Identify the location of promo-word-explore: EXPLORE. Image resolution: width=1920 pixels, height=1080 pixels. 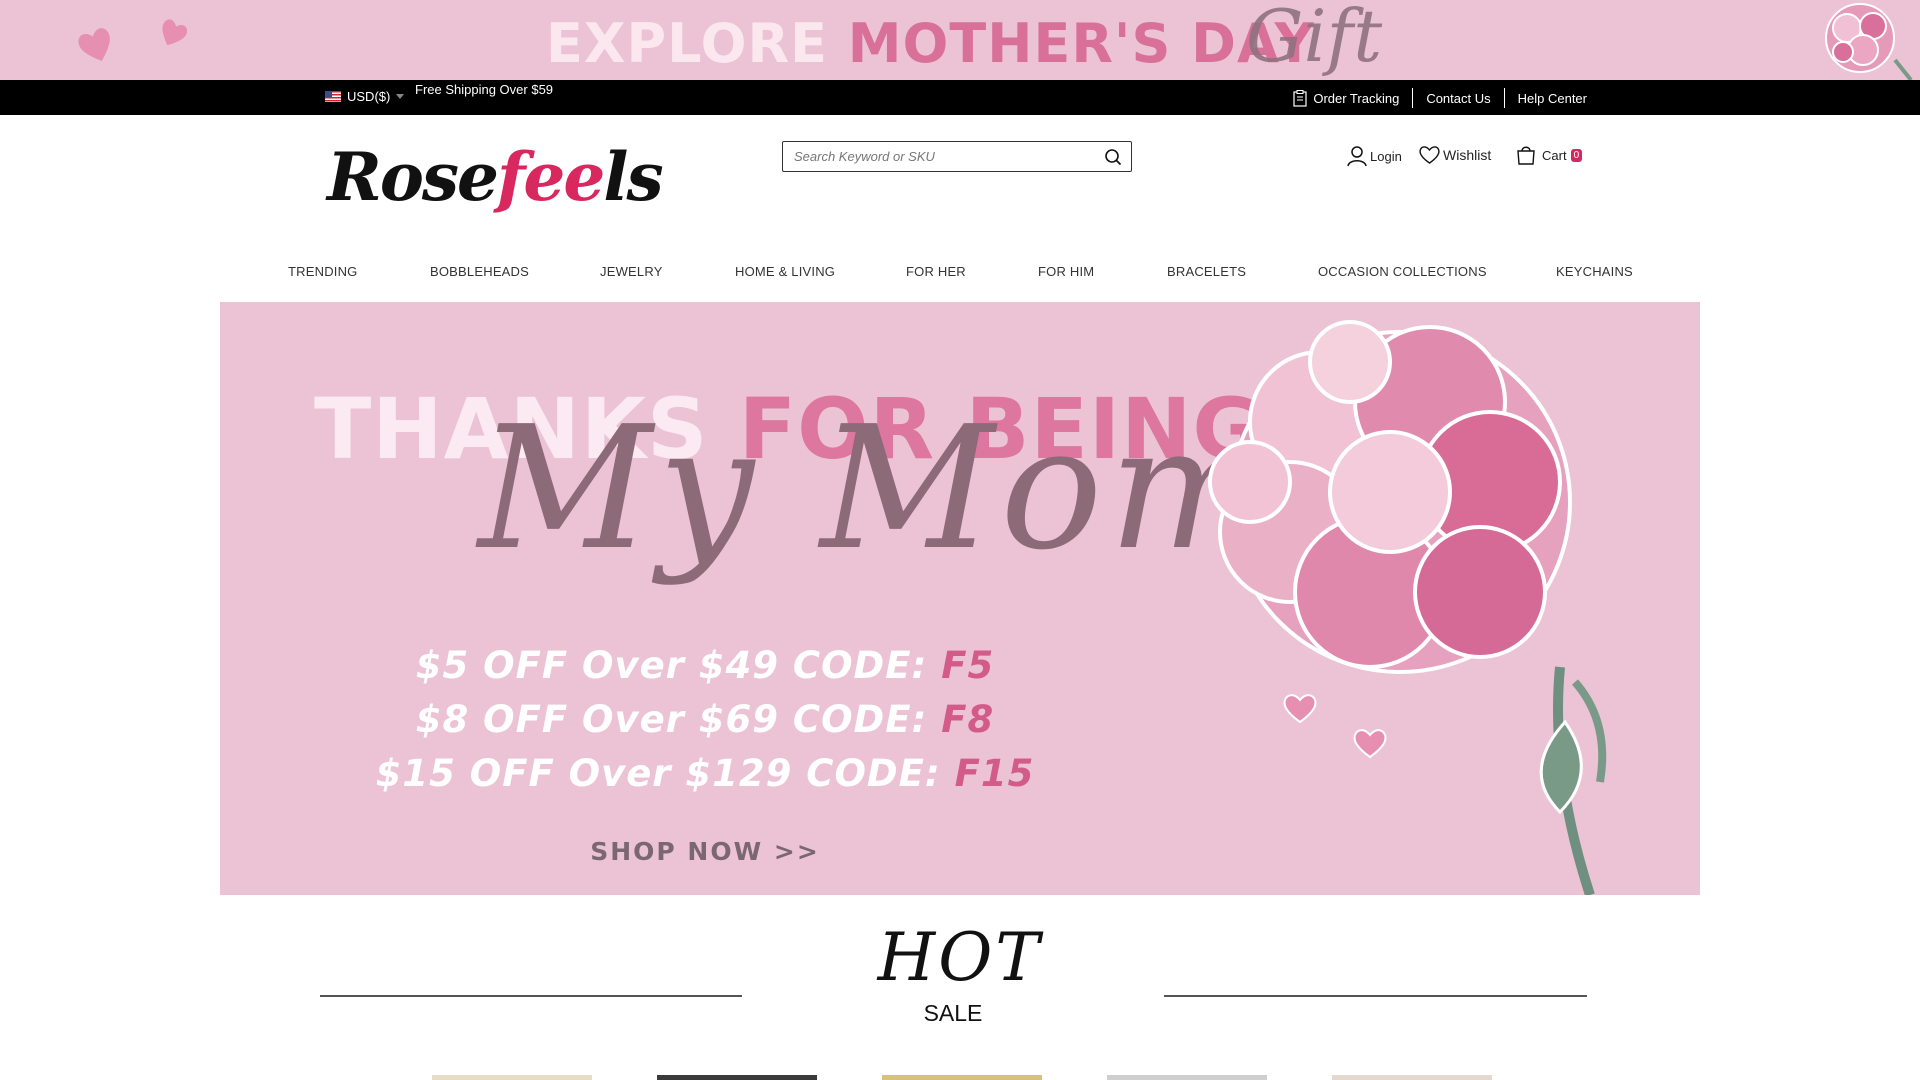
(687, 43).